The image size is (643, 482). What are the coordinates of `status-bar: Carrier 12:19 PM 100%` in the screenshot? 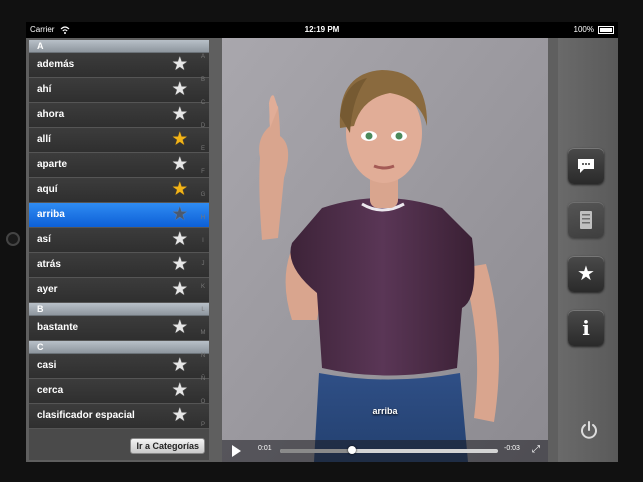 It's located at (322, 30).